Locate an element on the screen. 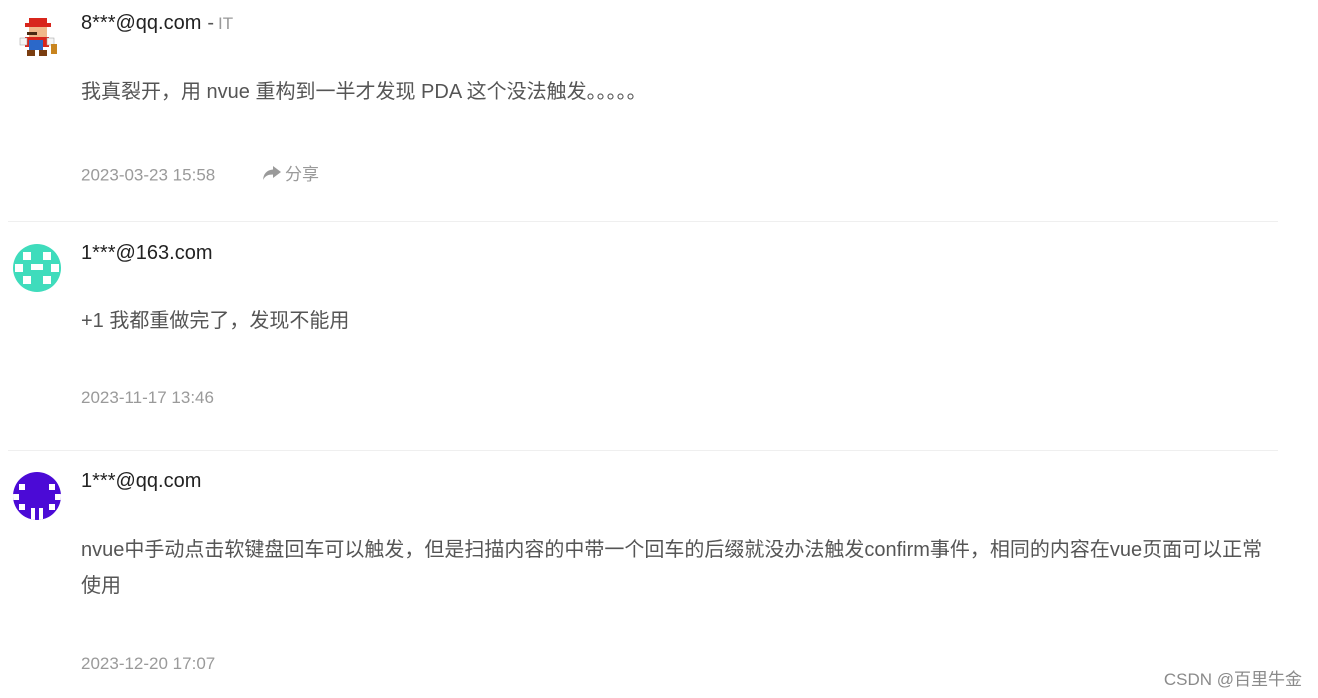  username: 1***@qq.com is located at coordinates (141, 481).